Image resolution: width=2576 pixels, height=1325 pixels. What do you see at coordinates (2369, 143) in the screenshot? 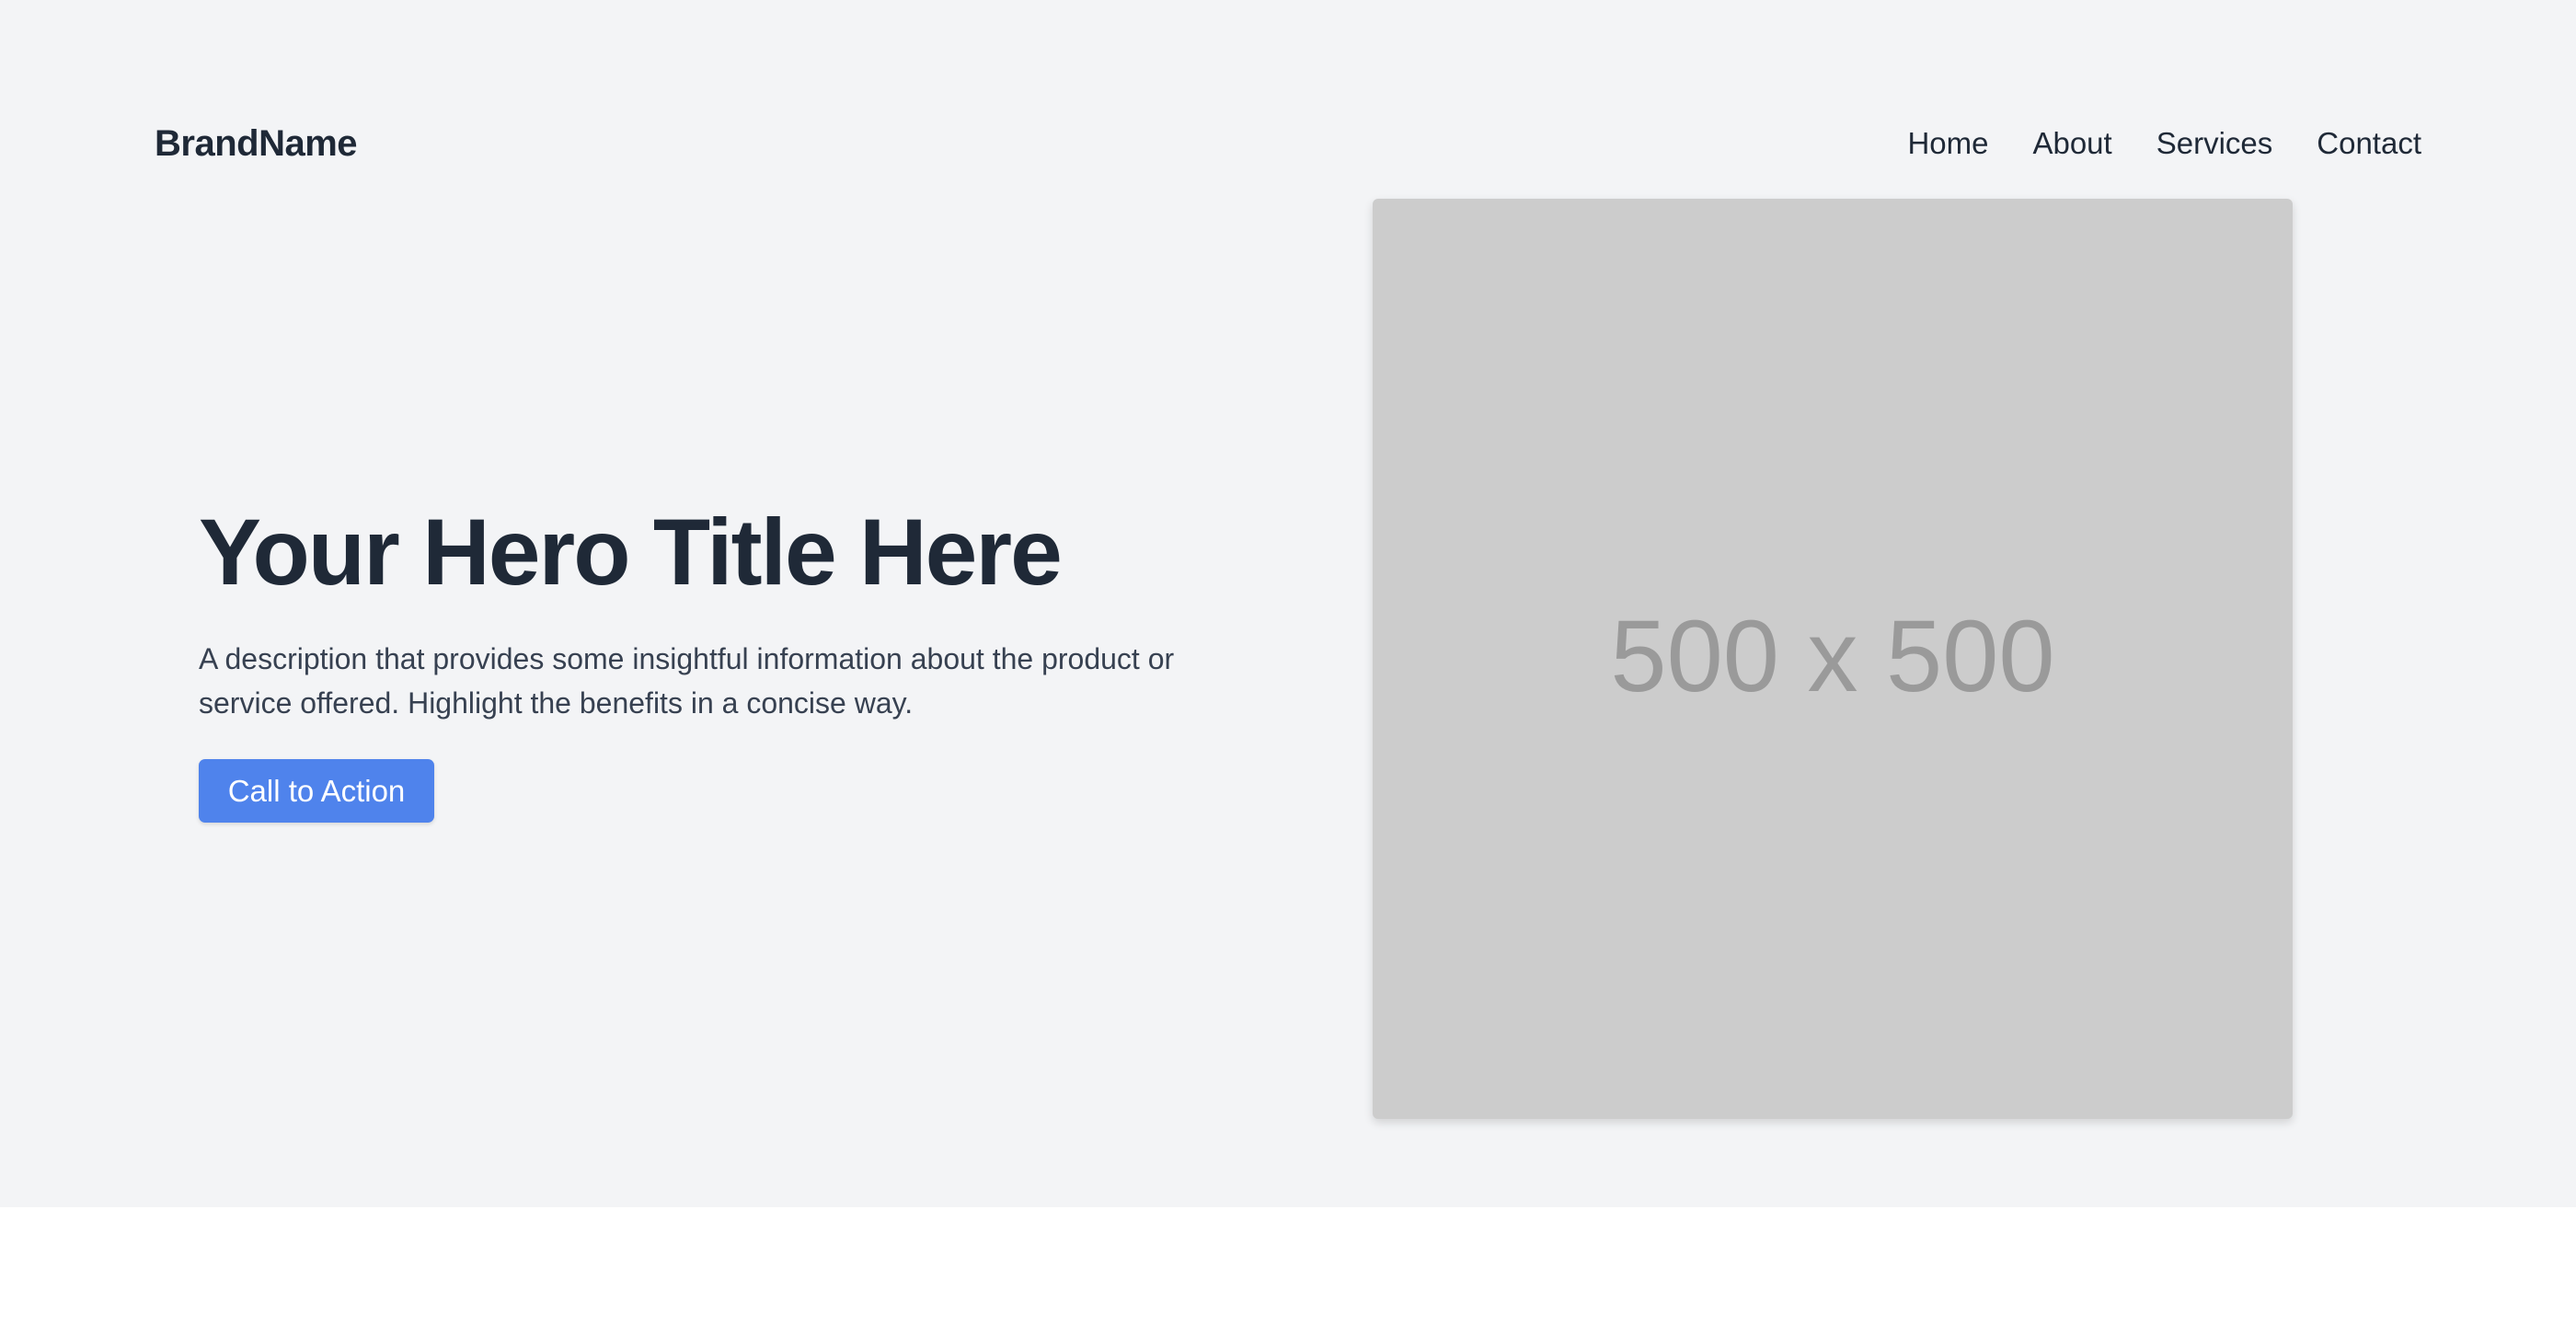
I see `nav-link-contact: Contact` at bounding box center [2369, 143].